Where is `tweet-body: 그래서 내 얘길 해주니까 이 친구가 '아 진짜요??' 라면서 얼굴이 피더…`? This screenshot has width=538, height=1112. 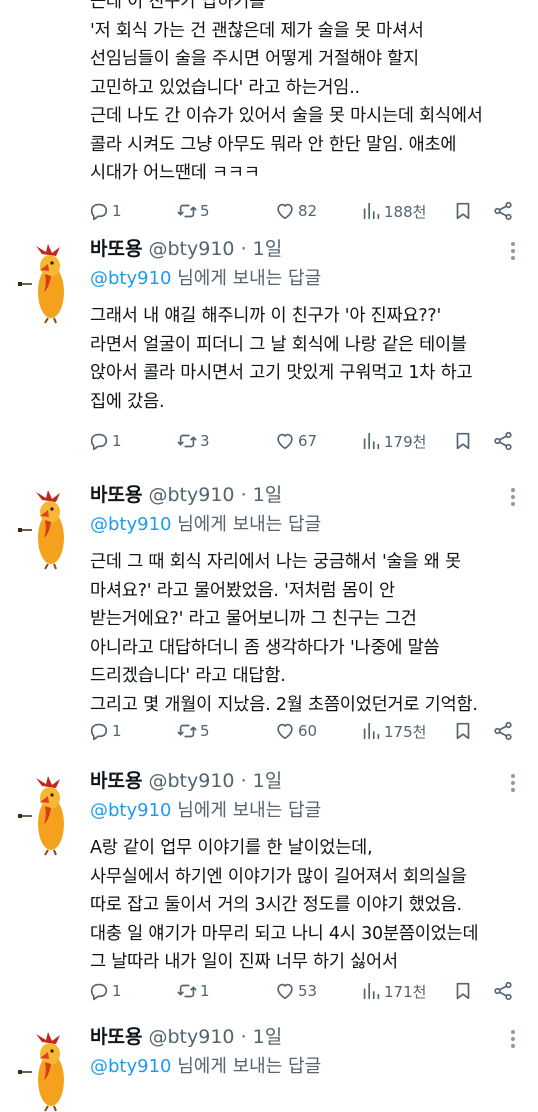 tweet-body: 그래서 내 얘길 해주니까 이 친구가 '아 진짜요??' 라면서 얼굴이 피더… is located at coordinates (281, 359).